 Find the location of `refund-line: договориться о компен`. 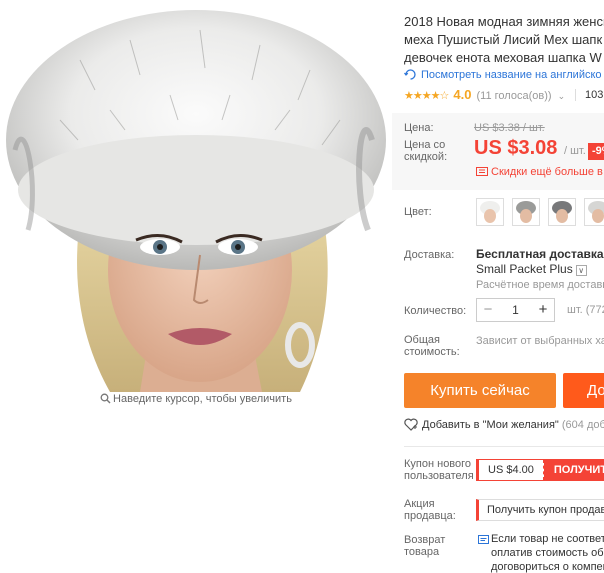

refund-line: договориться о компен is located at coordinates (547, 567).